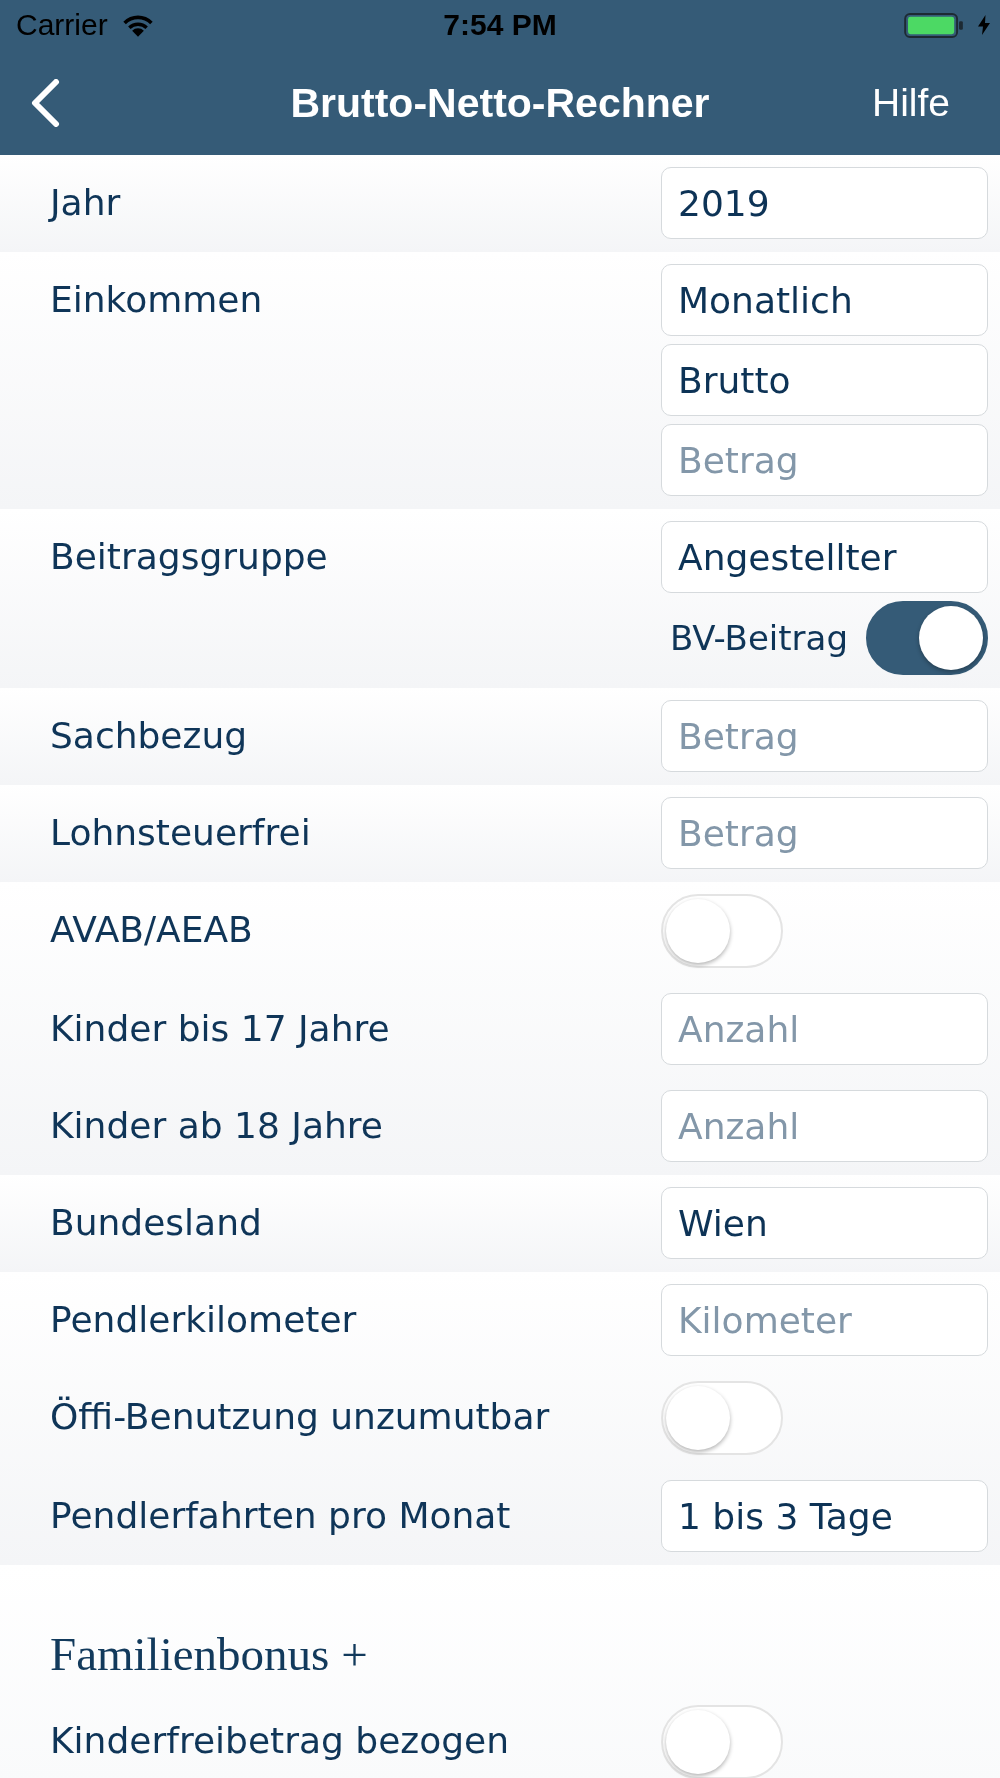 The height and width of the screenshot is (1778, 1000). What do you see at coordinates (62, 25) in the screenshot?
I see `carrier-label: Carrier` at bounding box center [62, 25].